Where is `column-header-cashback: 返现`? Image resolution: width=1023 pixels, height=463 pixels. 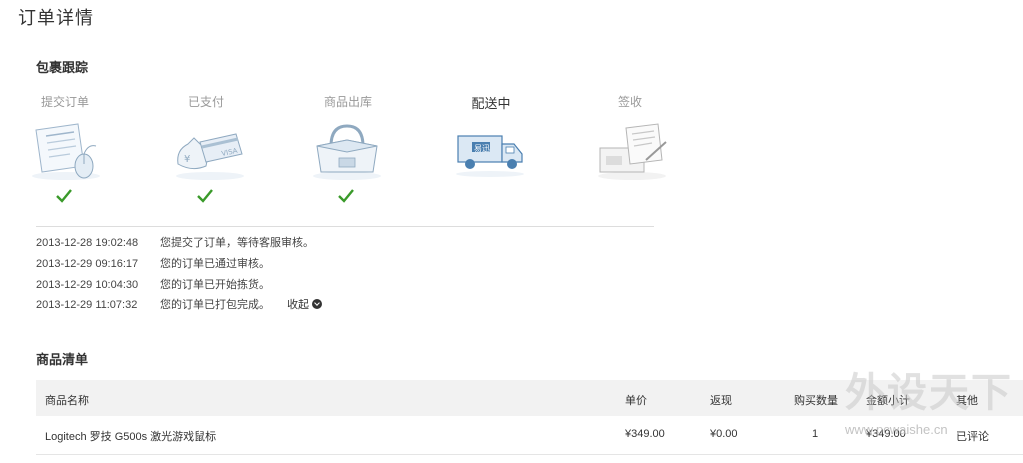
column-header-cashback: 返现 is located at coordinates (721, 401).